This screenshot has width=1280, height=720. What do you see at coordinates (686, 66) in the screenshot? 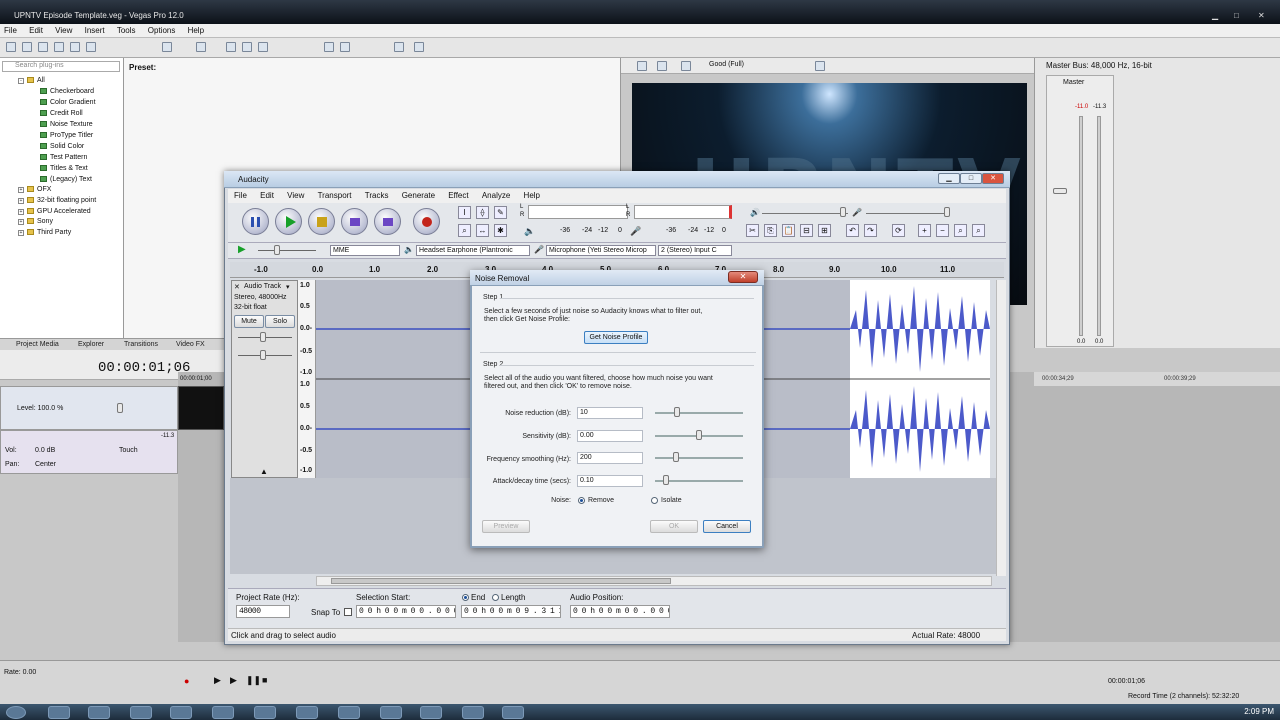
I see `split-screen-icon` at bounding box center [686, 66].